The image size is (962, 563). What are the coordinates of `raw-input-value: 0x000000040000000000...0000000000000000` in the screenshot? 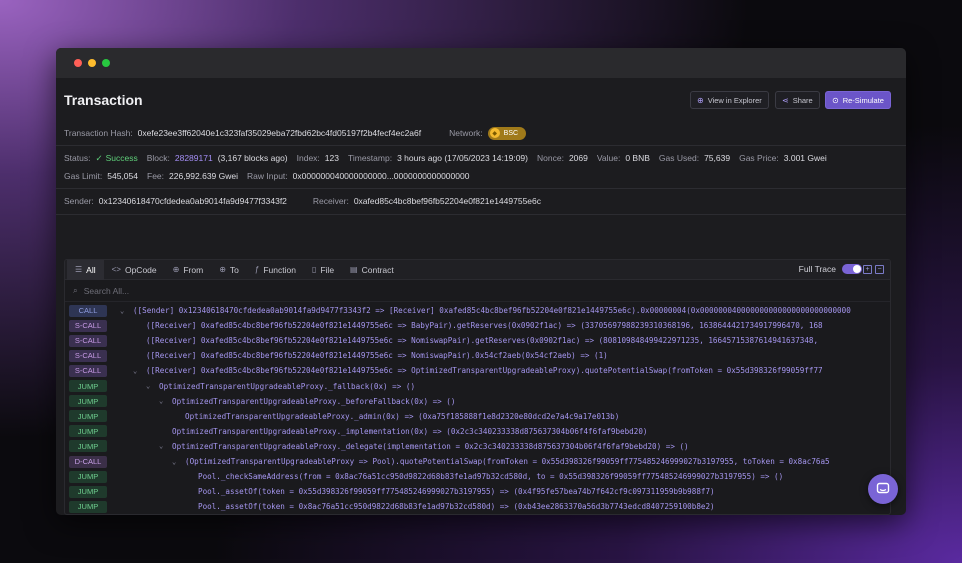 It's located at (381, 176).